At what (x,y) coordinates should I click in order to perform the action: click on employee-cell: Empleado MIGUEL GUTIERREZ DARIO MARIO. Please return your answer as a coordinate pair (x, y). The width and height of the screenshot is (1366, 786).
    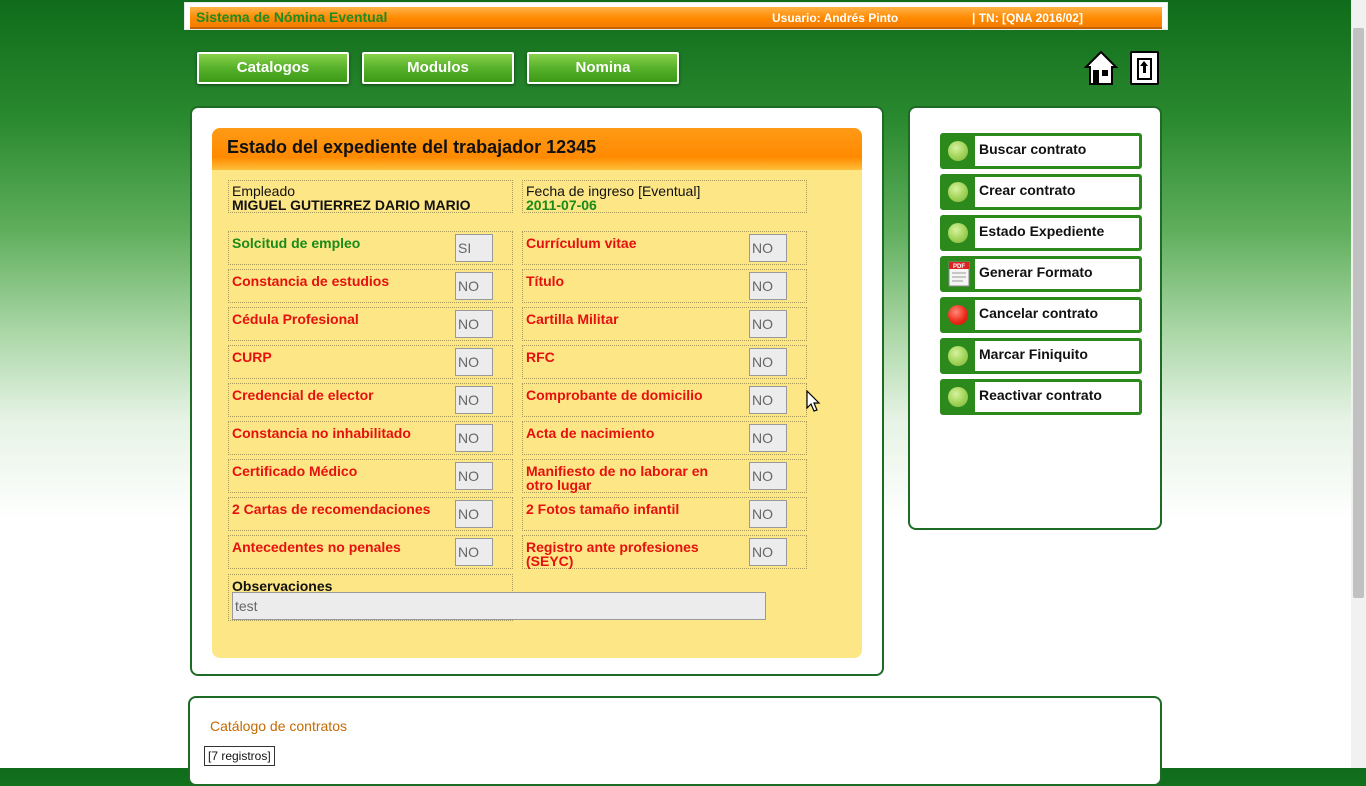
    Looking at the image, I should click on (370, 196).